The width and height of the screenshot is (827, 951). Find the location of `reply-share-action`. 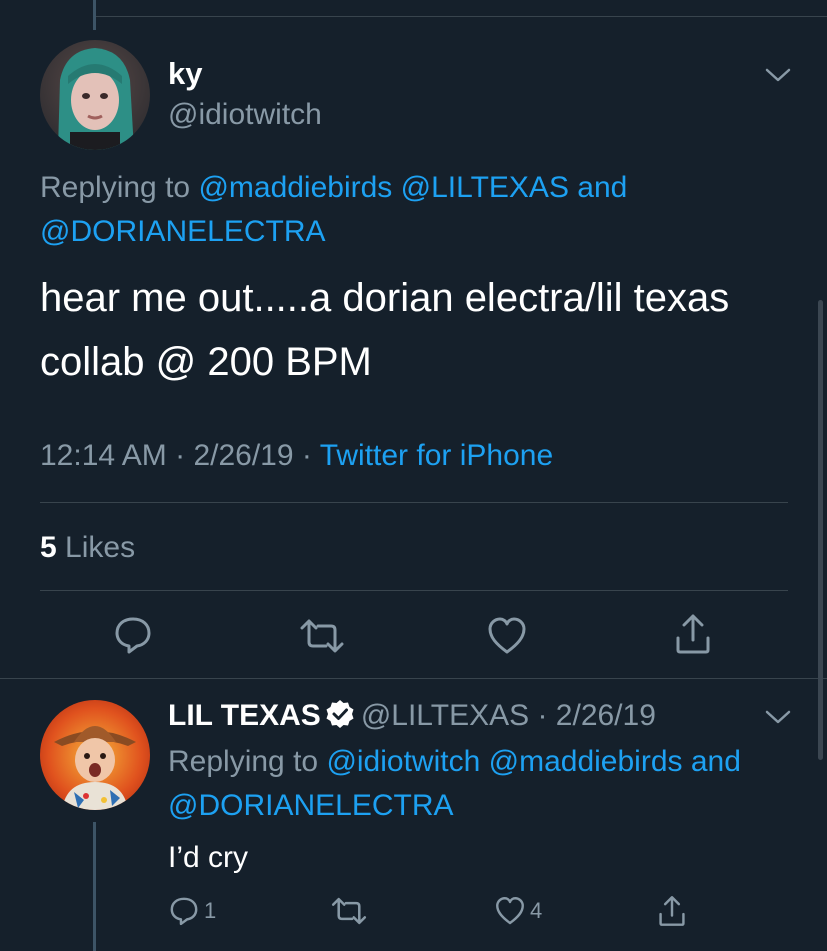

reply-share-action is located at coordinates (672, 911).